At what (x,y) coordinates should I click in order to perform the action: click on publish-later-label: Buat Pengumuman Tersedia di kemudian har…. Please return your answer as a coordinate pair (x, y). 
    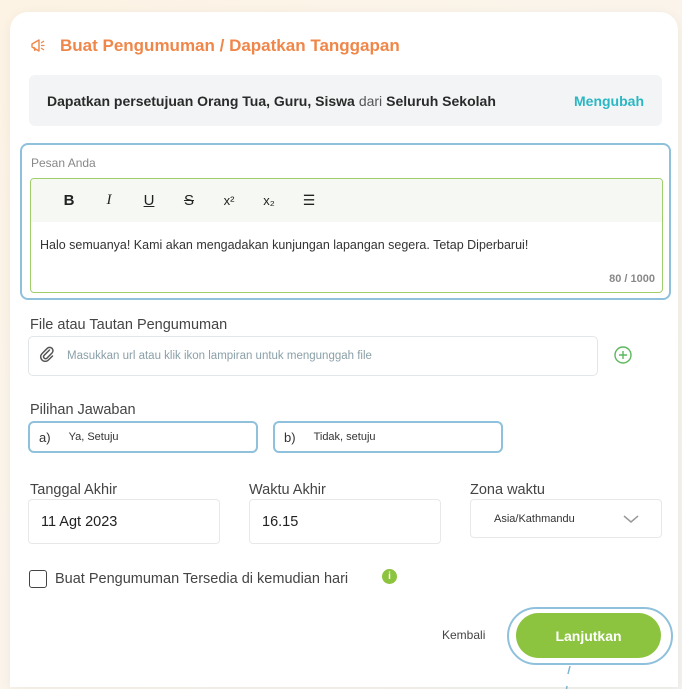
    Looking at the image, I should click on (202, 579).